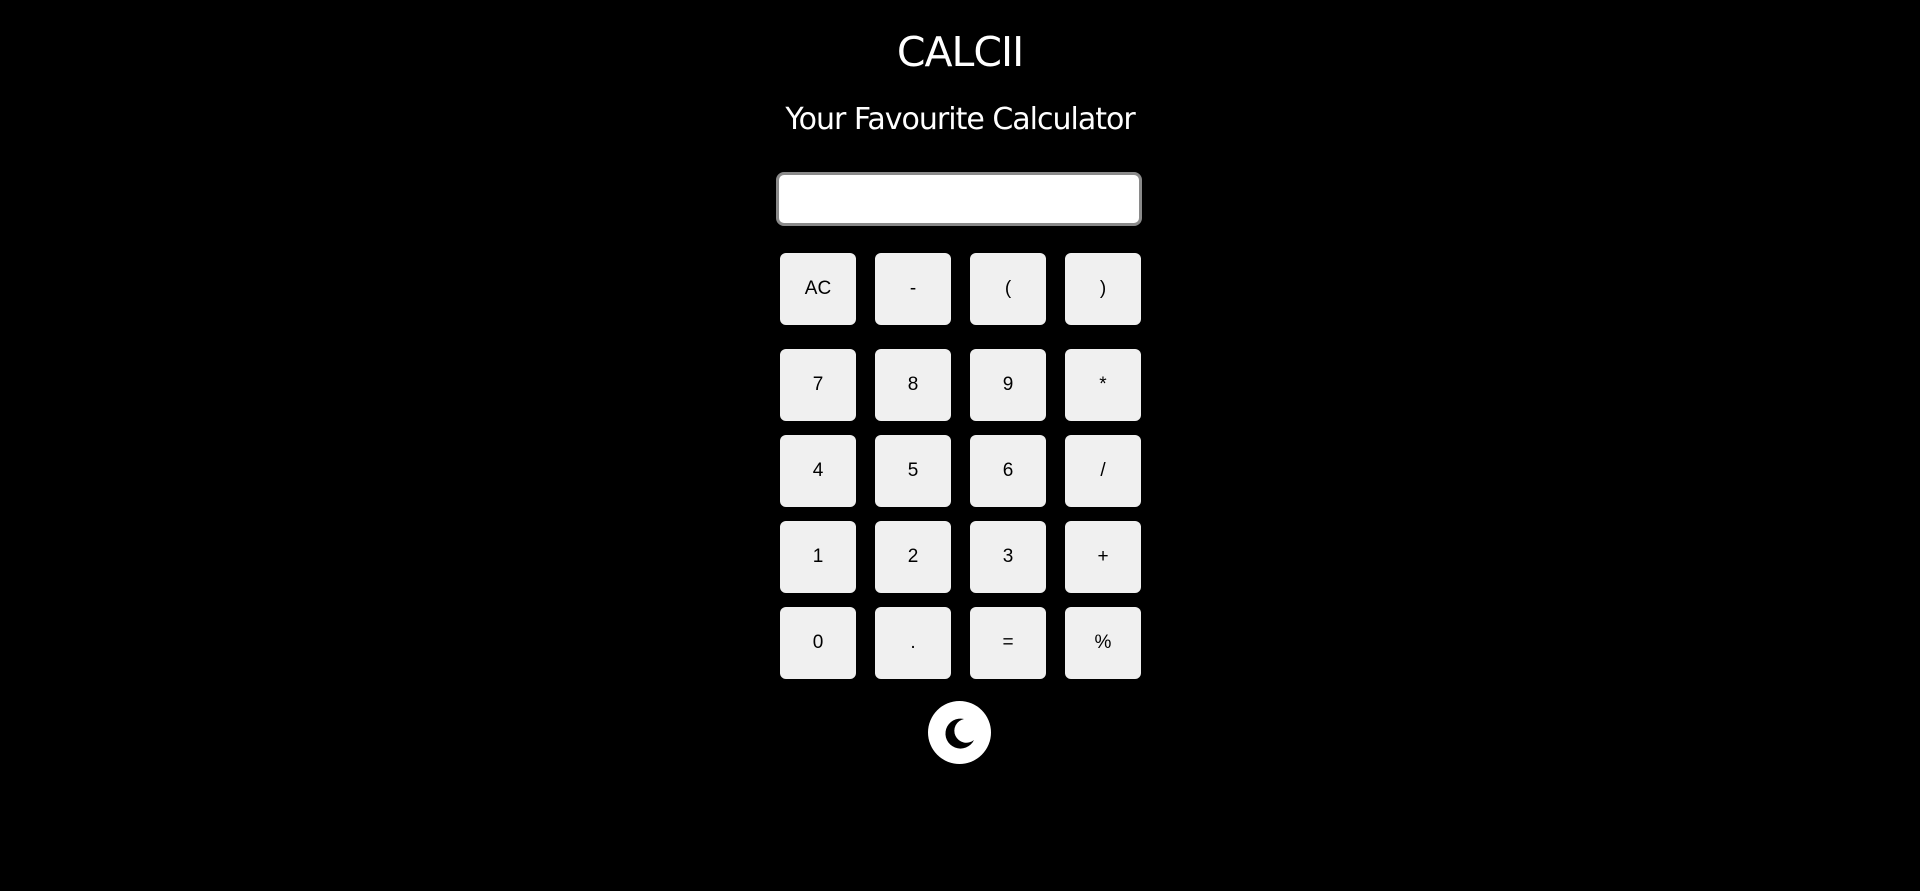 Image resolution: width=1920 pixels, height=893 pixels. Describe the element at coordinates (913, 557) in the screenshot. I see `key-digit-2-button: 2` at that location.